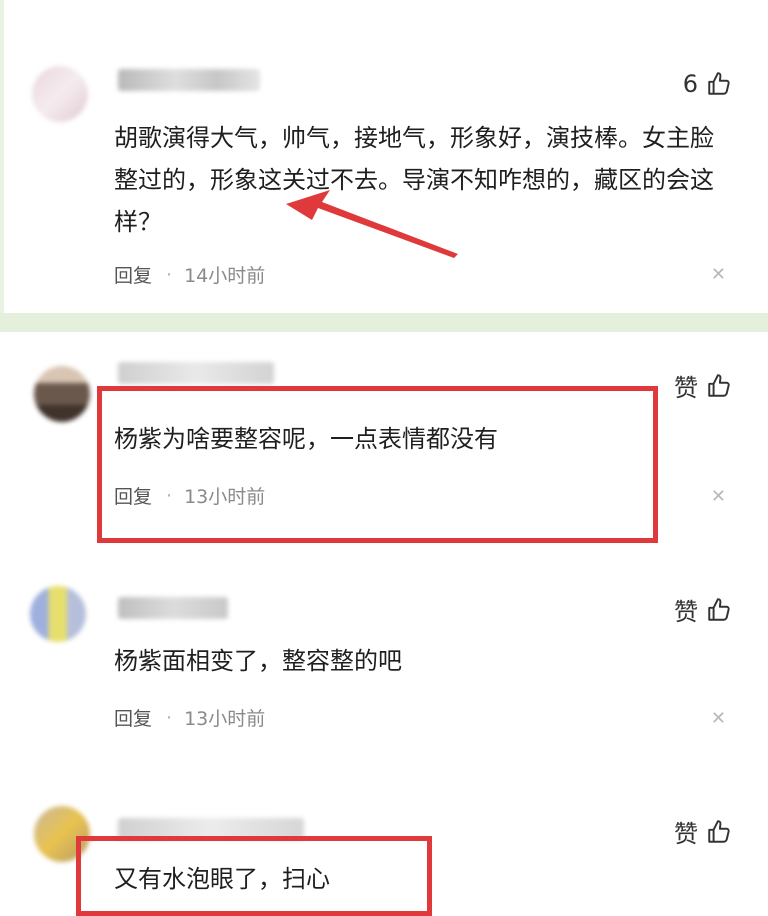  Describe the element at coordinates (690, 84) in the screenshot. I see `like-count: 6` at that location.